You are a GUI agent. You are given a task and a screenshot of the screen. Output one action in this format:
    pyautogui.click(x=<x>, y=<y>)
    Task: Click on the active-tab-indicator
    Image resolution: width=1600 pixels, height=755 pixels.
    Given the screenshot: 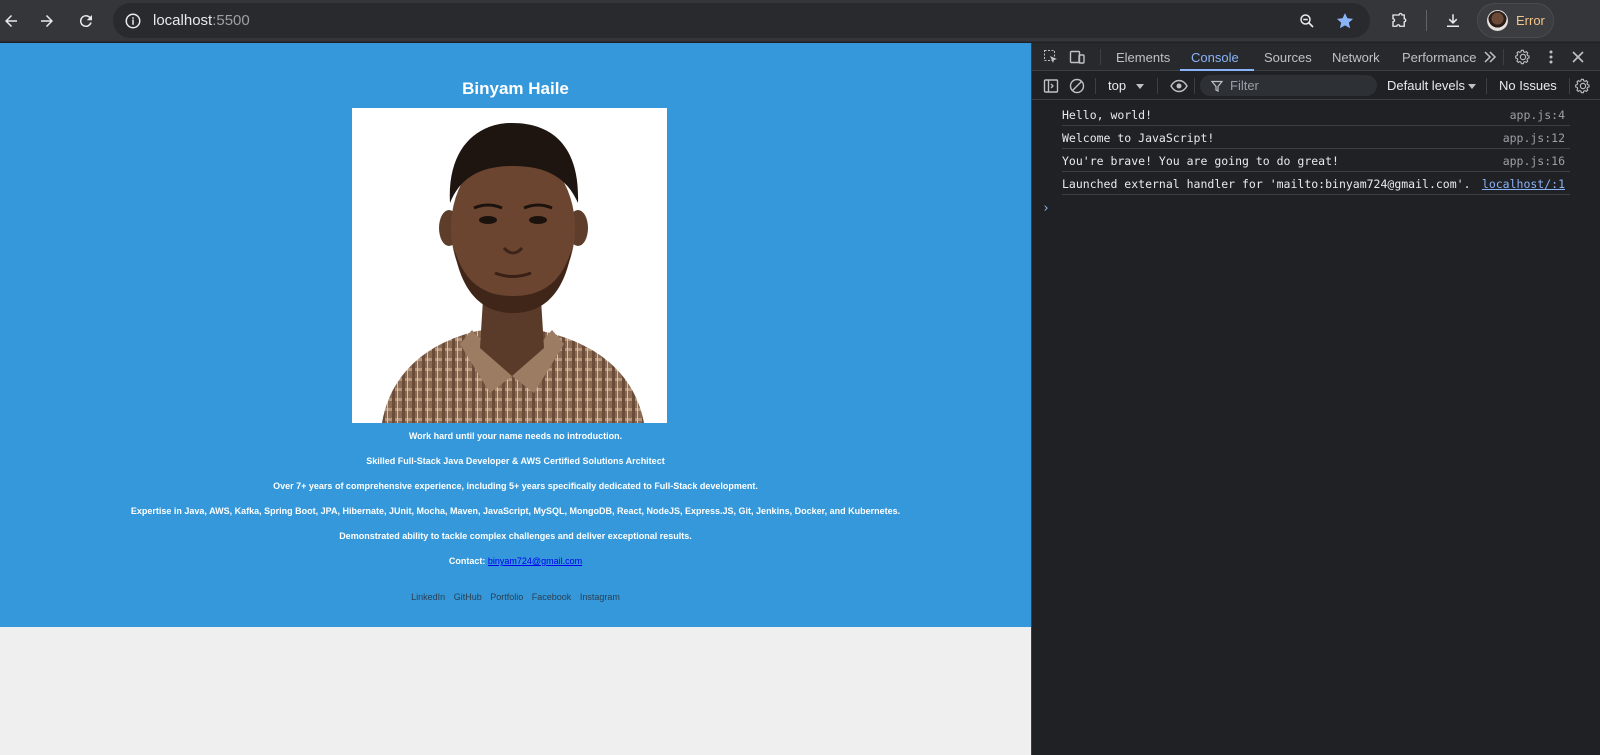 What is the action you would take?
    pyautogui.click(x=1217, y=70)
    